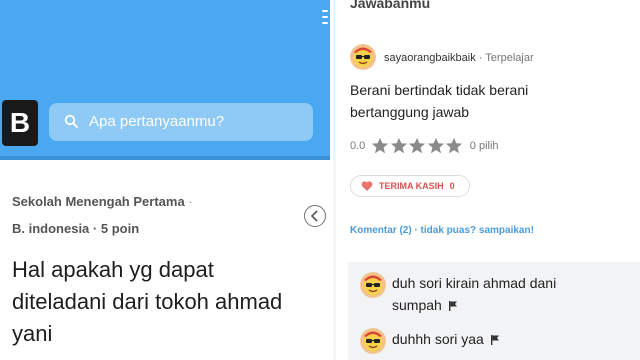 The width and height of the screenshot is (640, 360). What do you see at coordinates (20, 123) in the screenshot?
I see `brainly-logo: B` at bounding box center [20, 123].